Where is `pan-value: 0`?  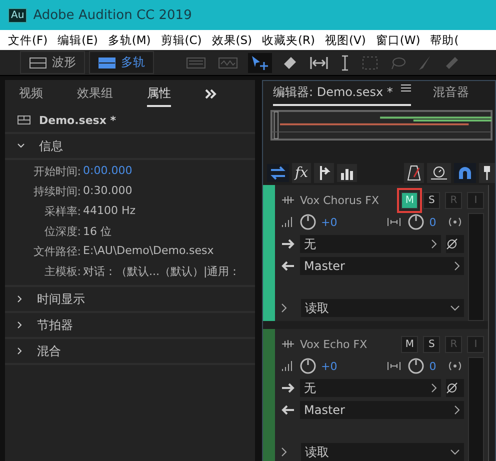 pan-value: 0 is located at coordinates (432, 222).